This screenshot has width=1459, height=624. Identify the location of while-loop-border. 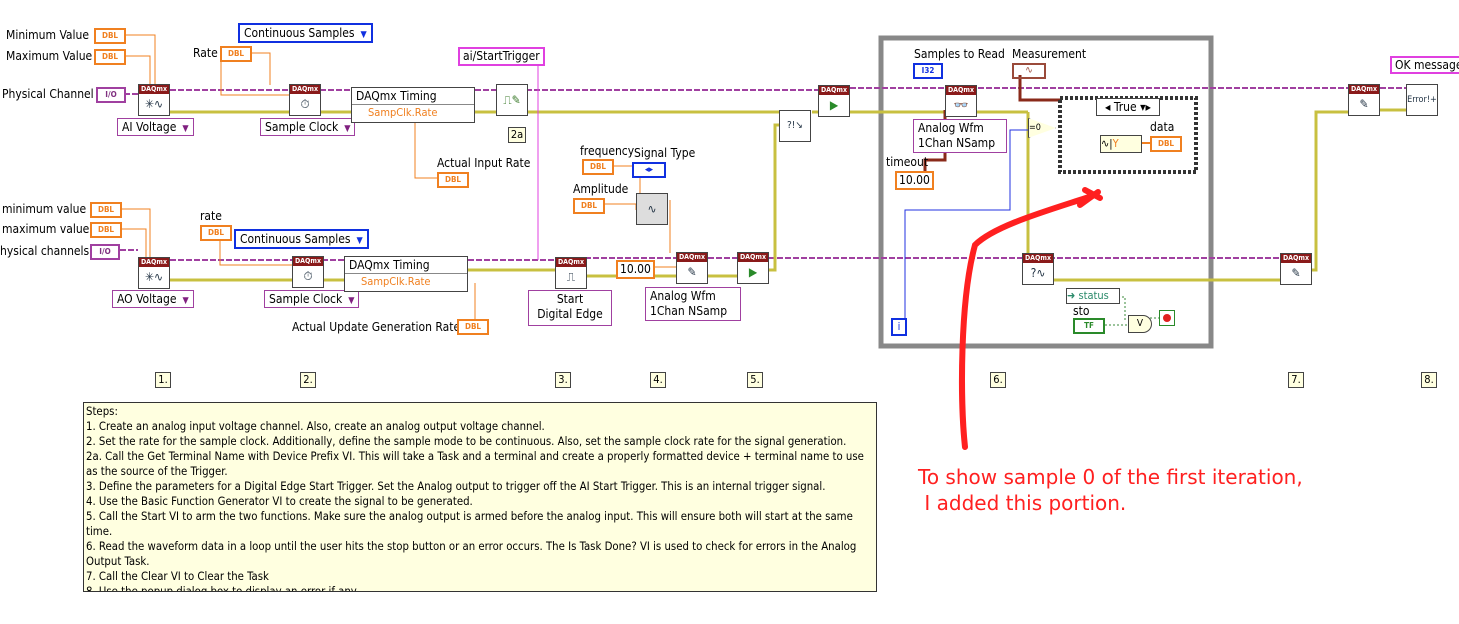
(1046, 192).